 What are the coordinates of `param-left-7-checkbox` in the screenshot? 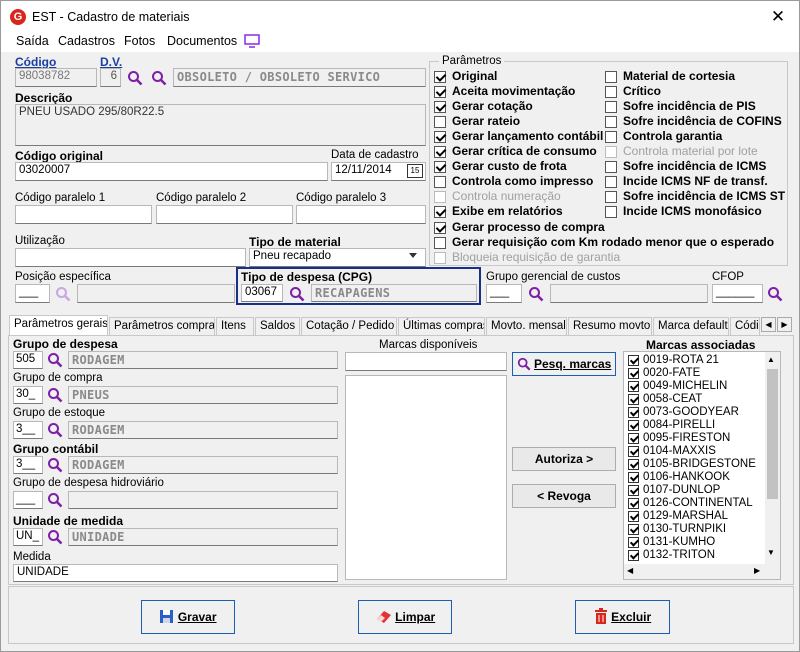 It's located at (440, 182).